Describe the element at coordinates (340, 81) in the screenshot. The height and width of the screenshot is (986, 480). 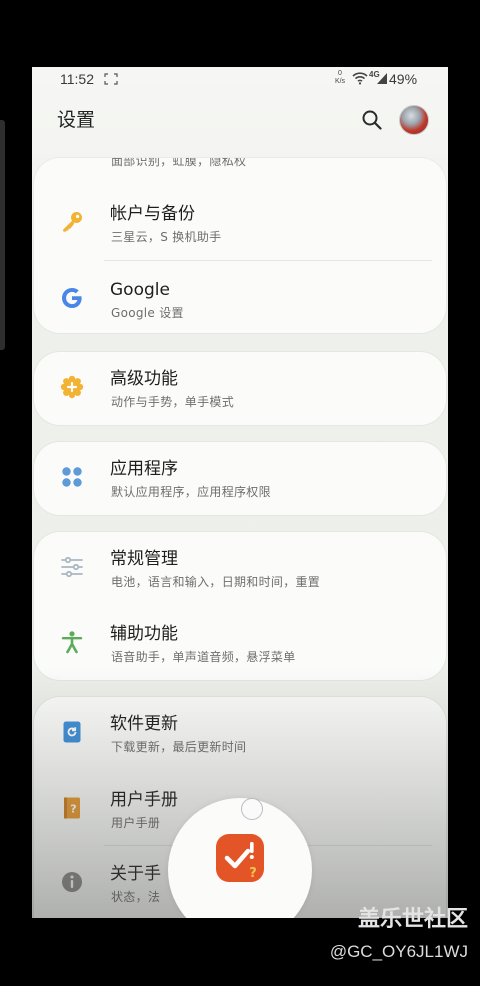
I see `net-speed-unit: K/s` at that location.